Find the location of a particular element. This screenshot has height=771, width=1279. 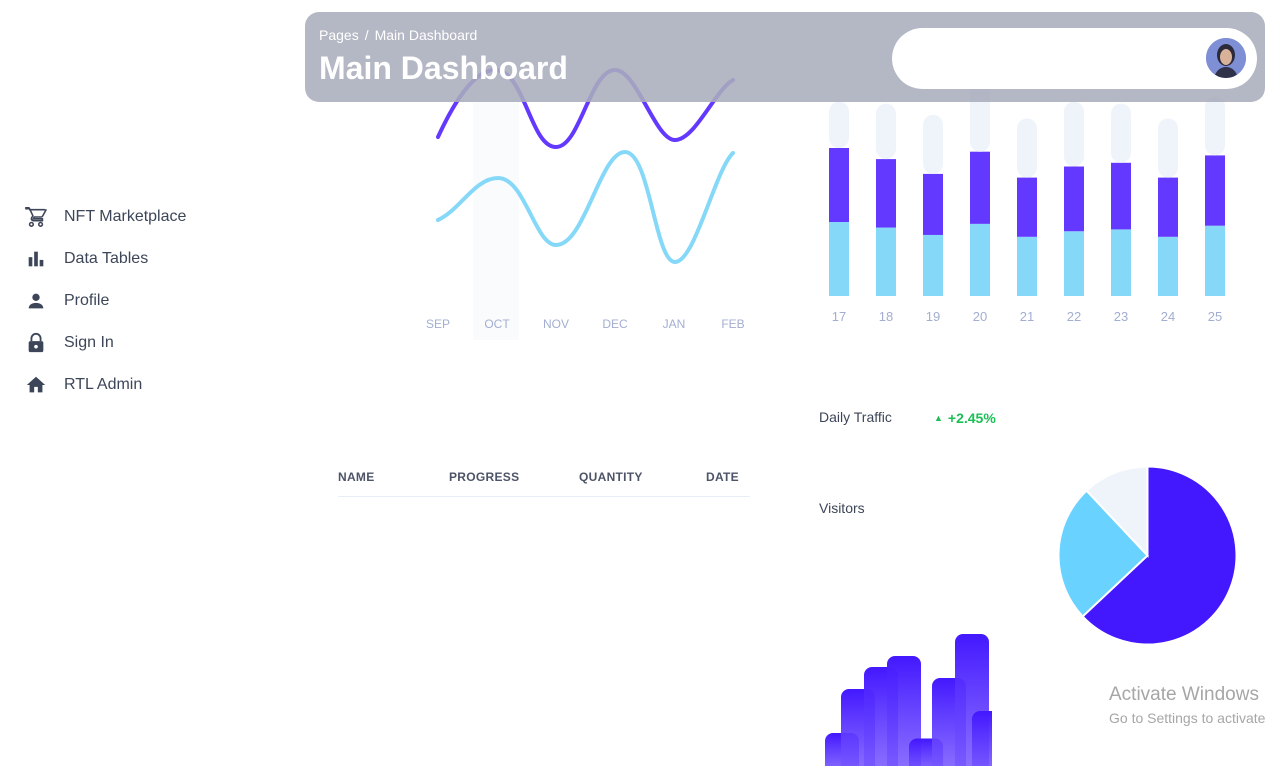

x-tick-label: 18 is located at coordinates (886, 316).